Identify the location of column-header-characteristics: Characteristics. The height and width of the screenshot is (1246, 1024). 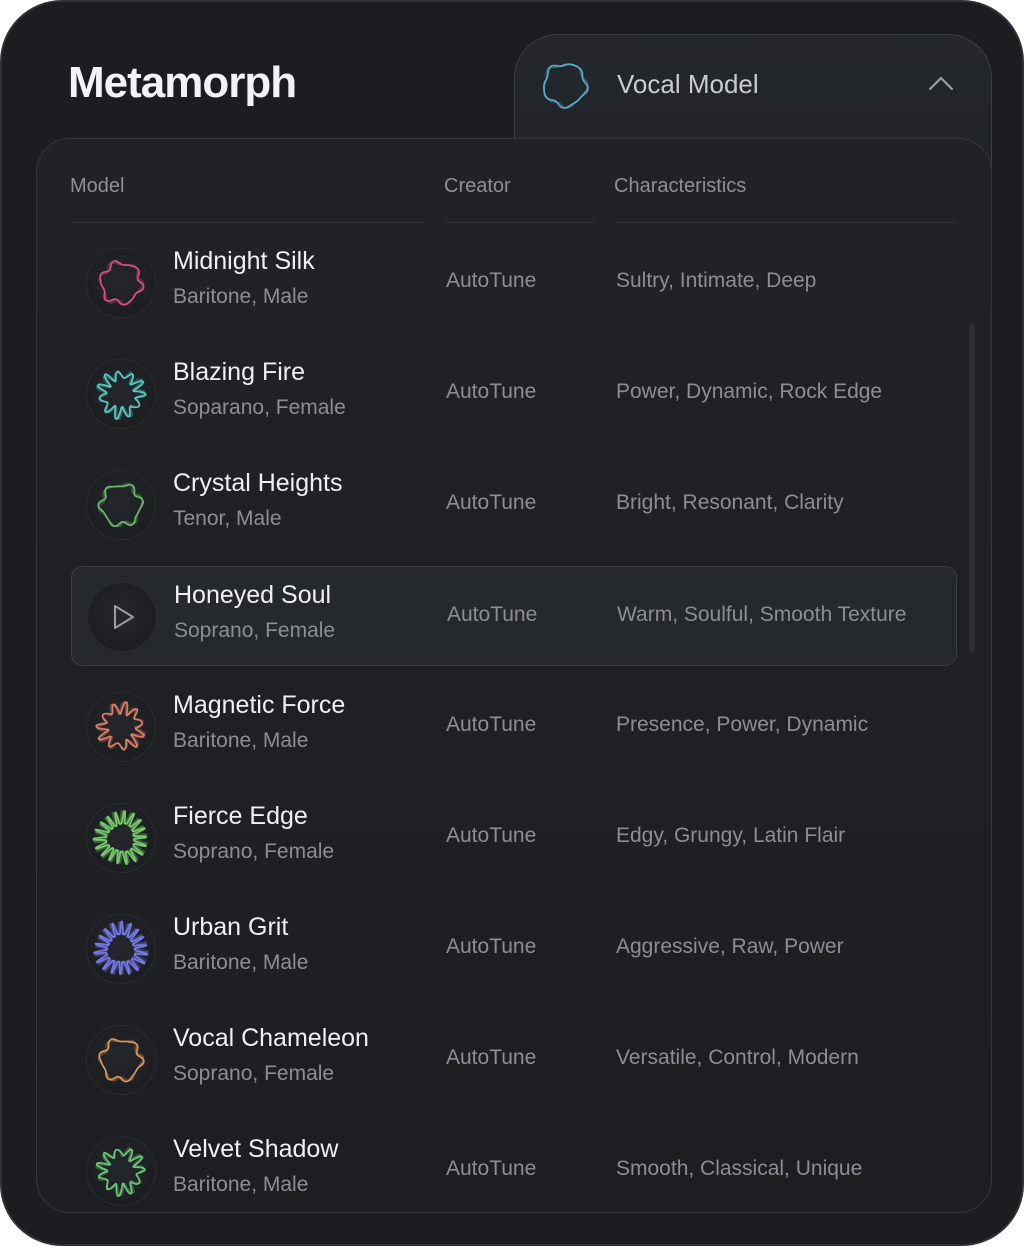
(680, 186).